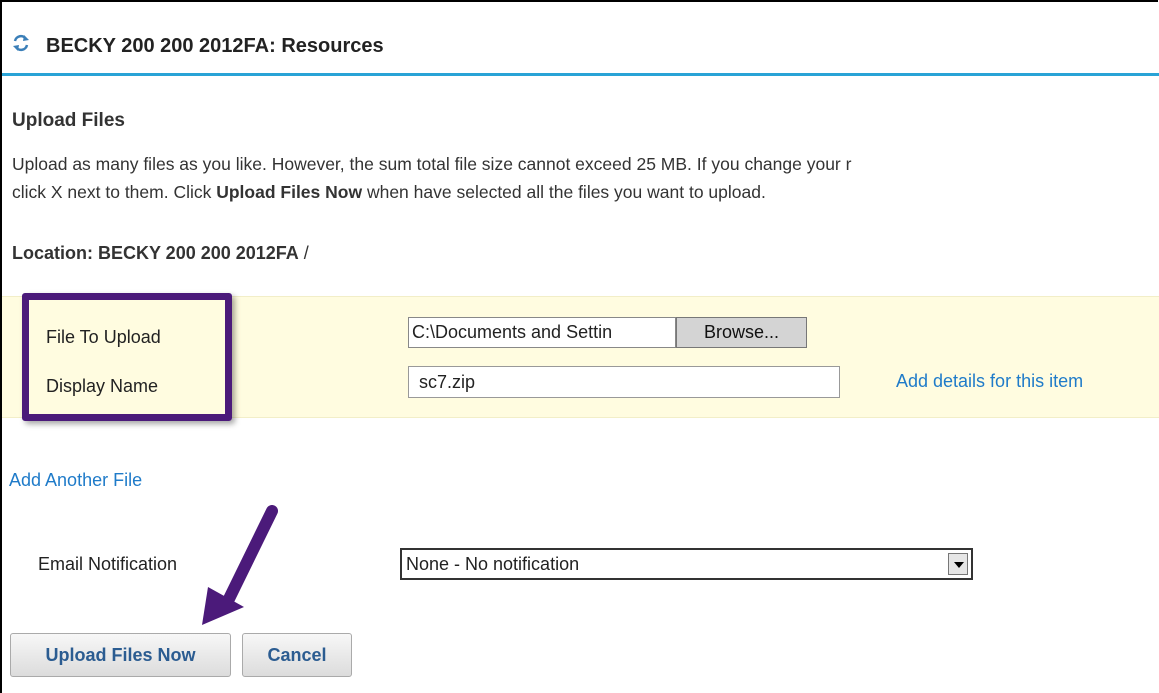 The image size is (1159, 693). Describe the element at coordinates (103, 337) in the screenshot. I see `file-to-upload-label: File To Upload` at that location.